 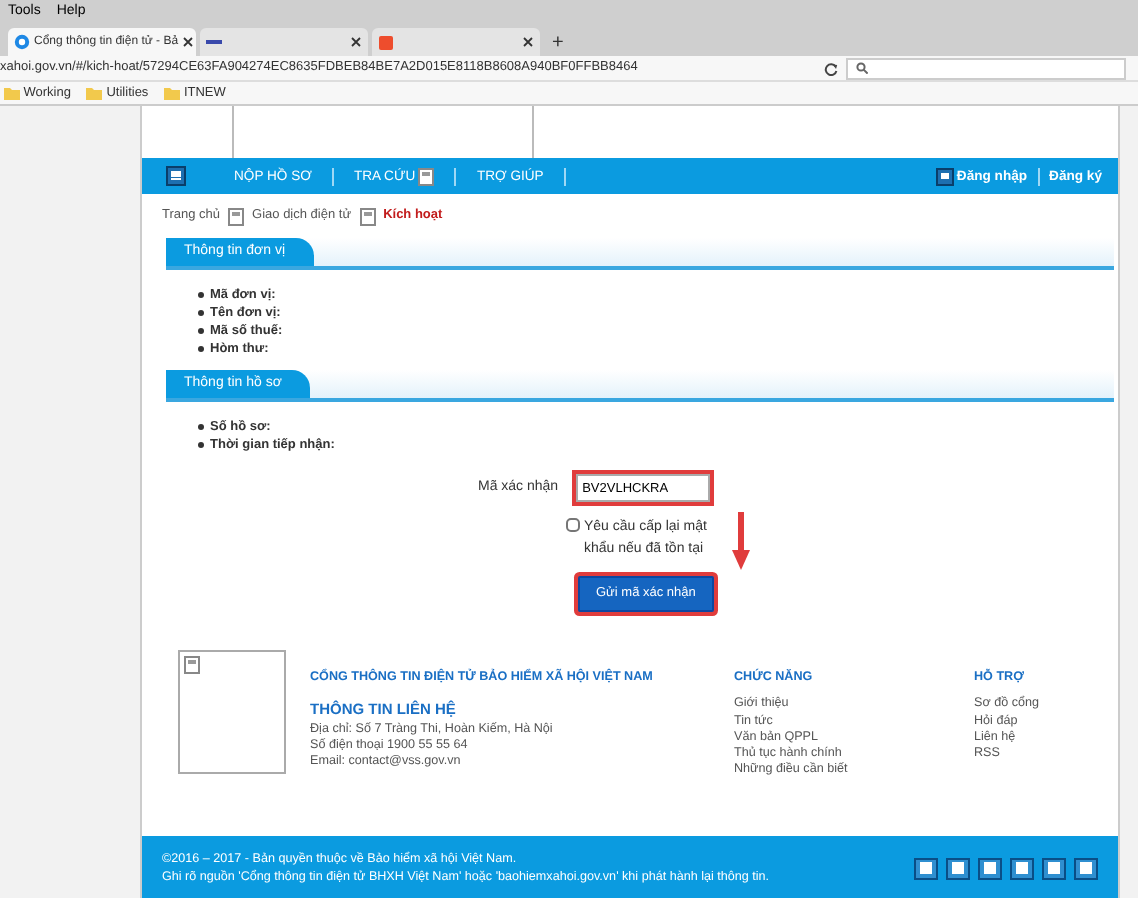 What do you see at coordinates (862, 68) in the screenshot?
I see `search-icon` at bounding box center [862, 68].